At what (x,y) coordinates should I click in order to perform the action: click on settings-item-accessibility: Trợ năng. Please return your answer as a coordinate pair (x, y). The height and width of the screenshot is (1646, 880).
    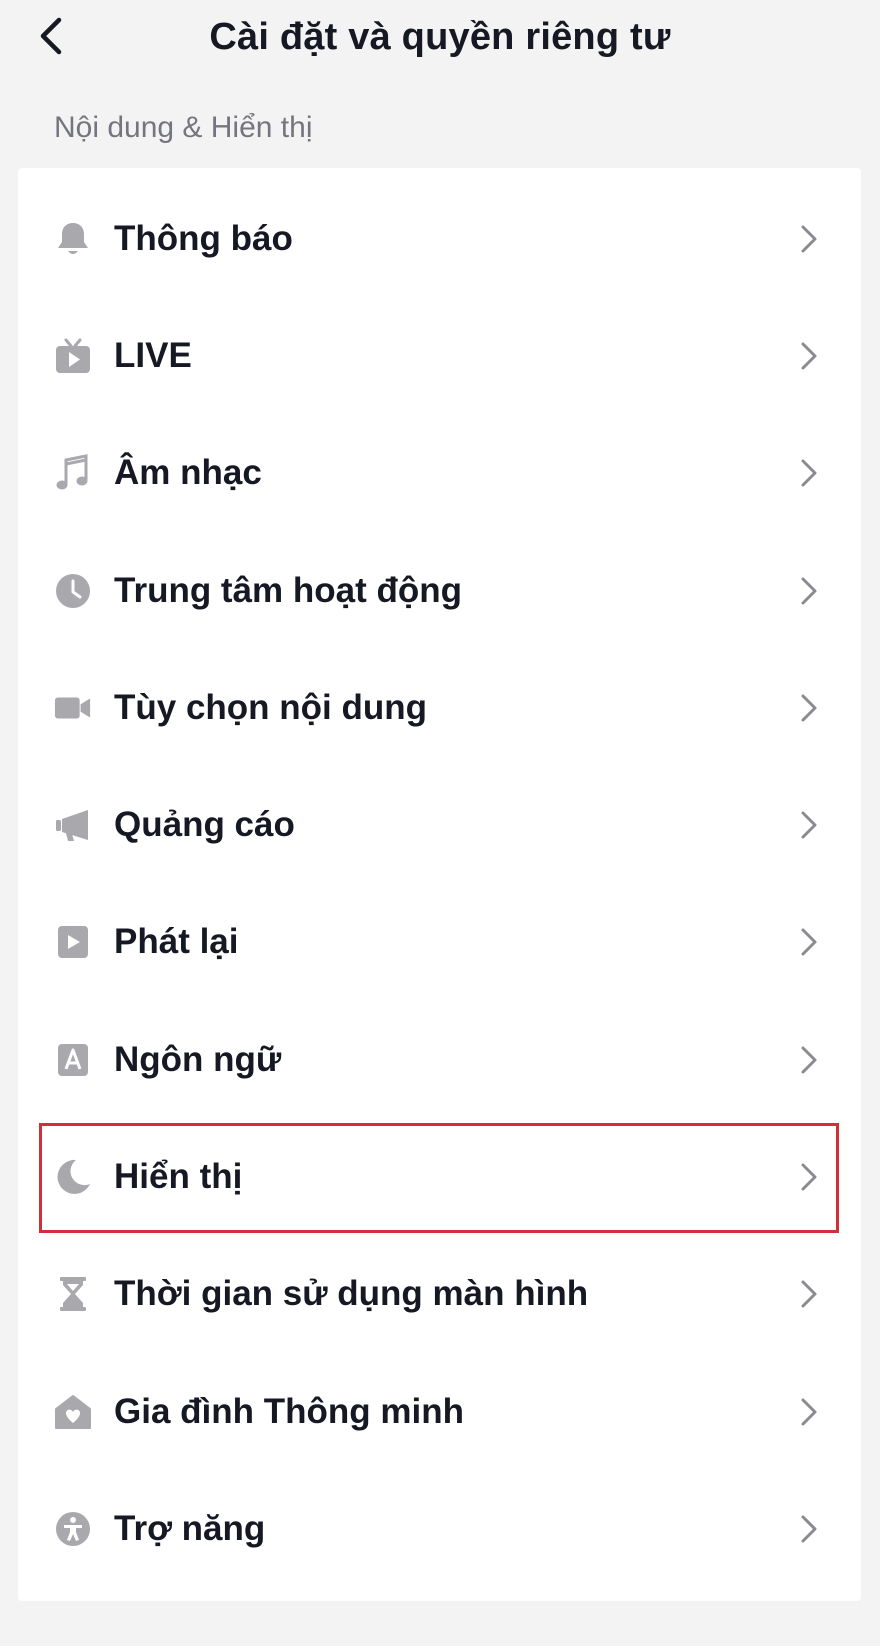
    Looking at the image, I should click on (439, 1528).